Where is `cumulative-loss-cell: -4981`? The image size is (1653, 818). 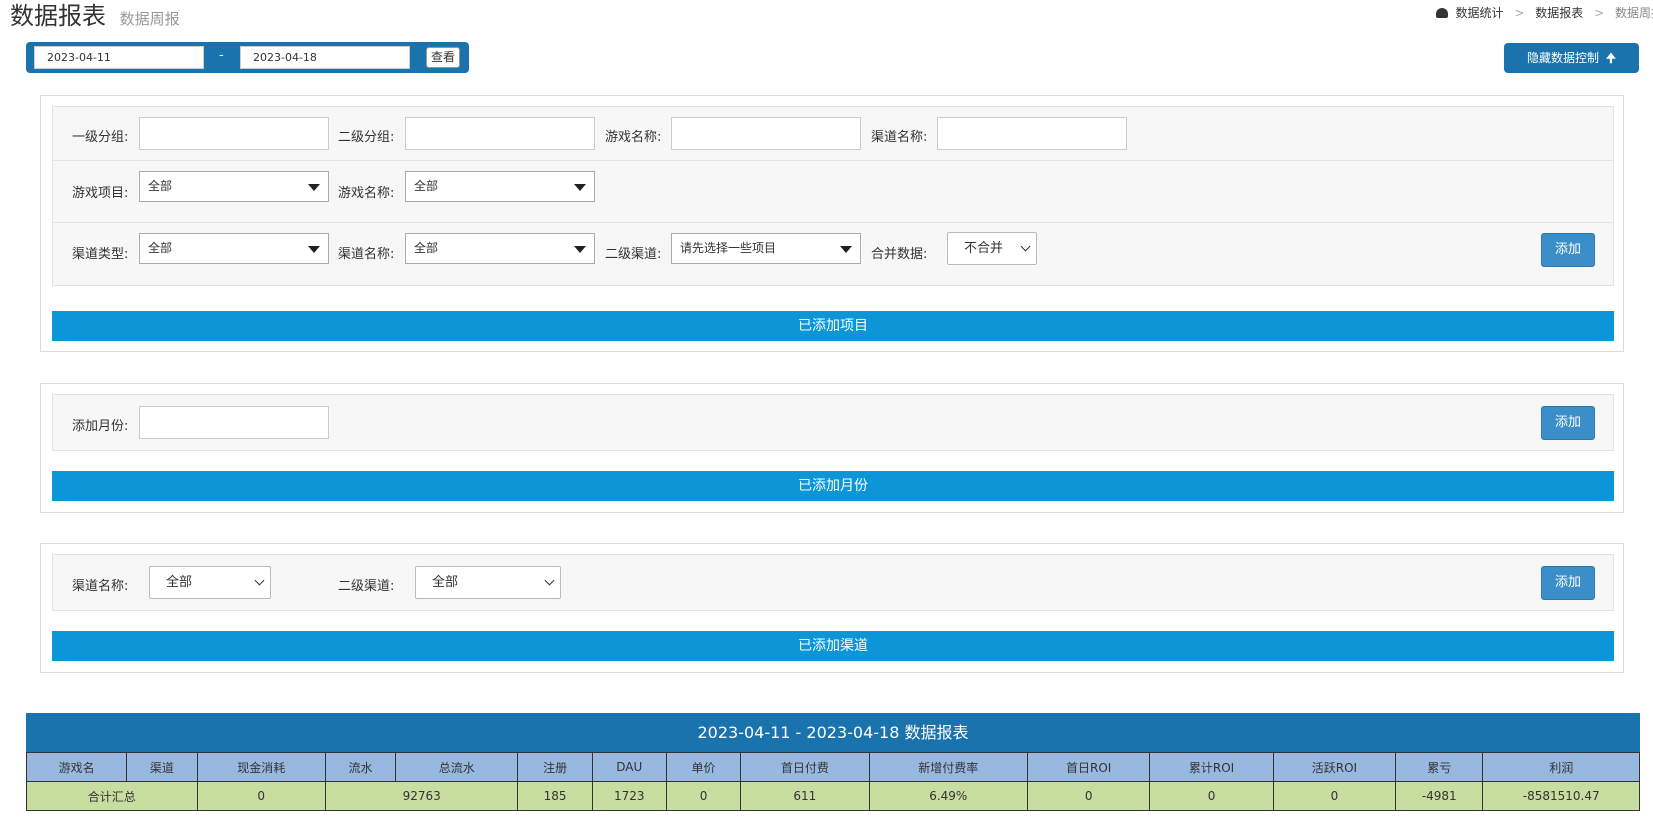
cumulative-loss-cell: -4981 is located at coordinates (1439, 796).